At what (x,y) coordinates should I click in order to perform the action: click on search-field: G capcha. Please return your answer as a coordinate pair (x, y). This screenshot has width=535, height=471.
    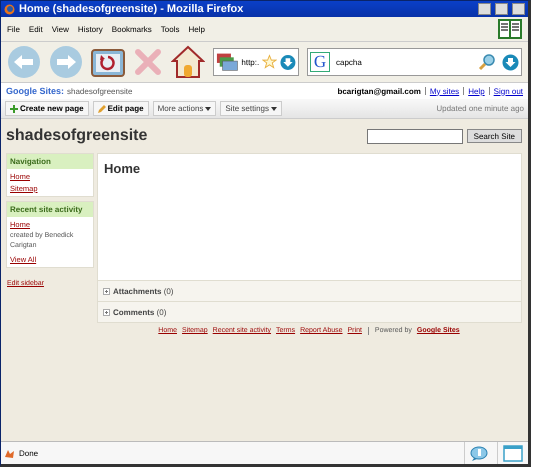
    Looking at the image, I should click on (414, 62).